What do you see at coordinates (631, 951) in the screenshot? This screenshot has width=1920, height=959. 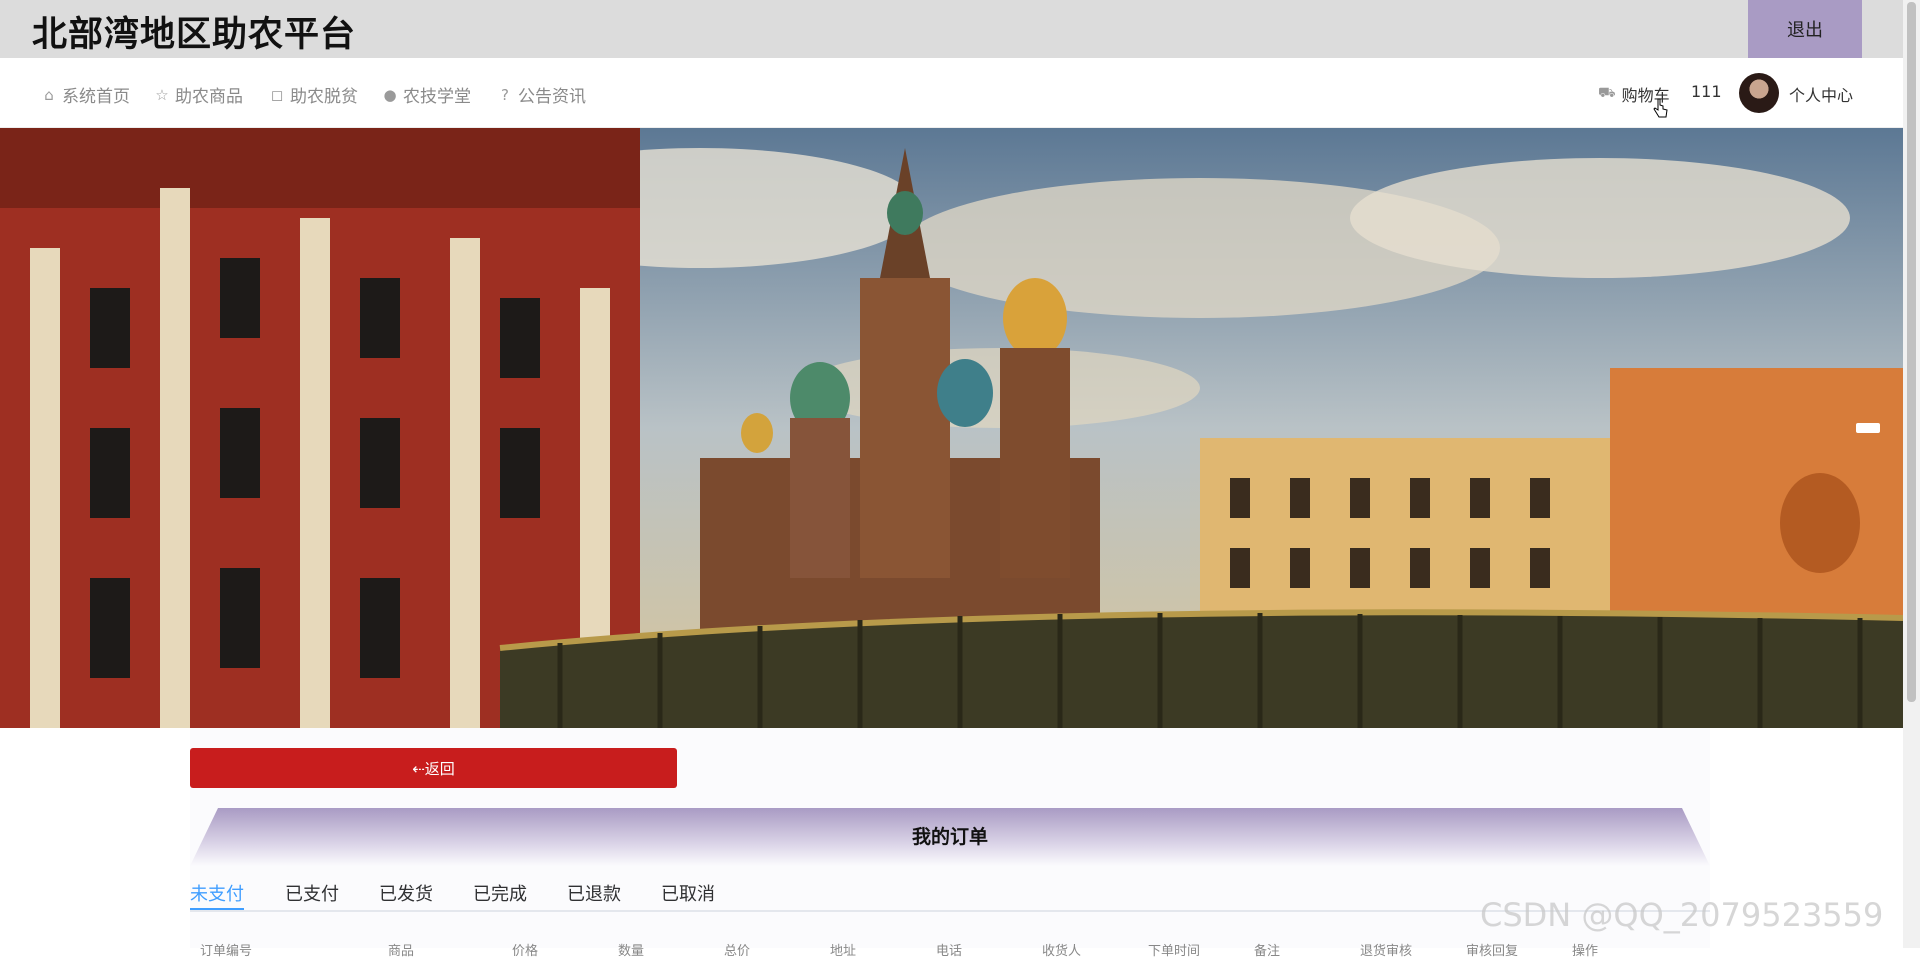 I see `column-header: 数量` at bounding box center [631, 951].